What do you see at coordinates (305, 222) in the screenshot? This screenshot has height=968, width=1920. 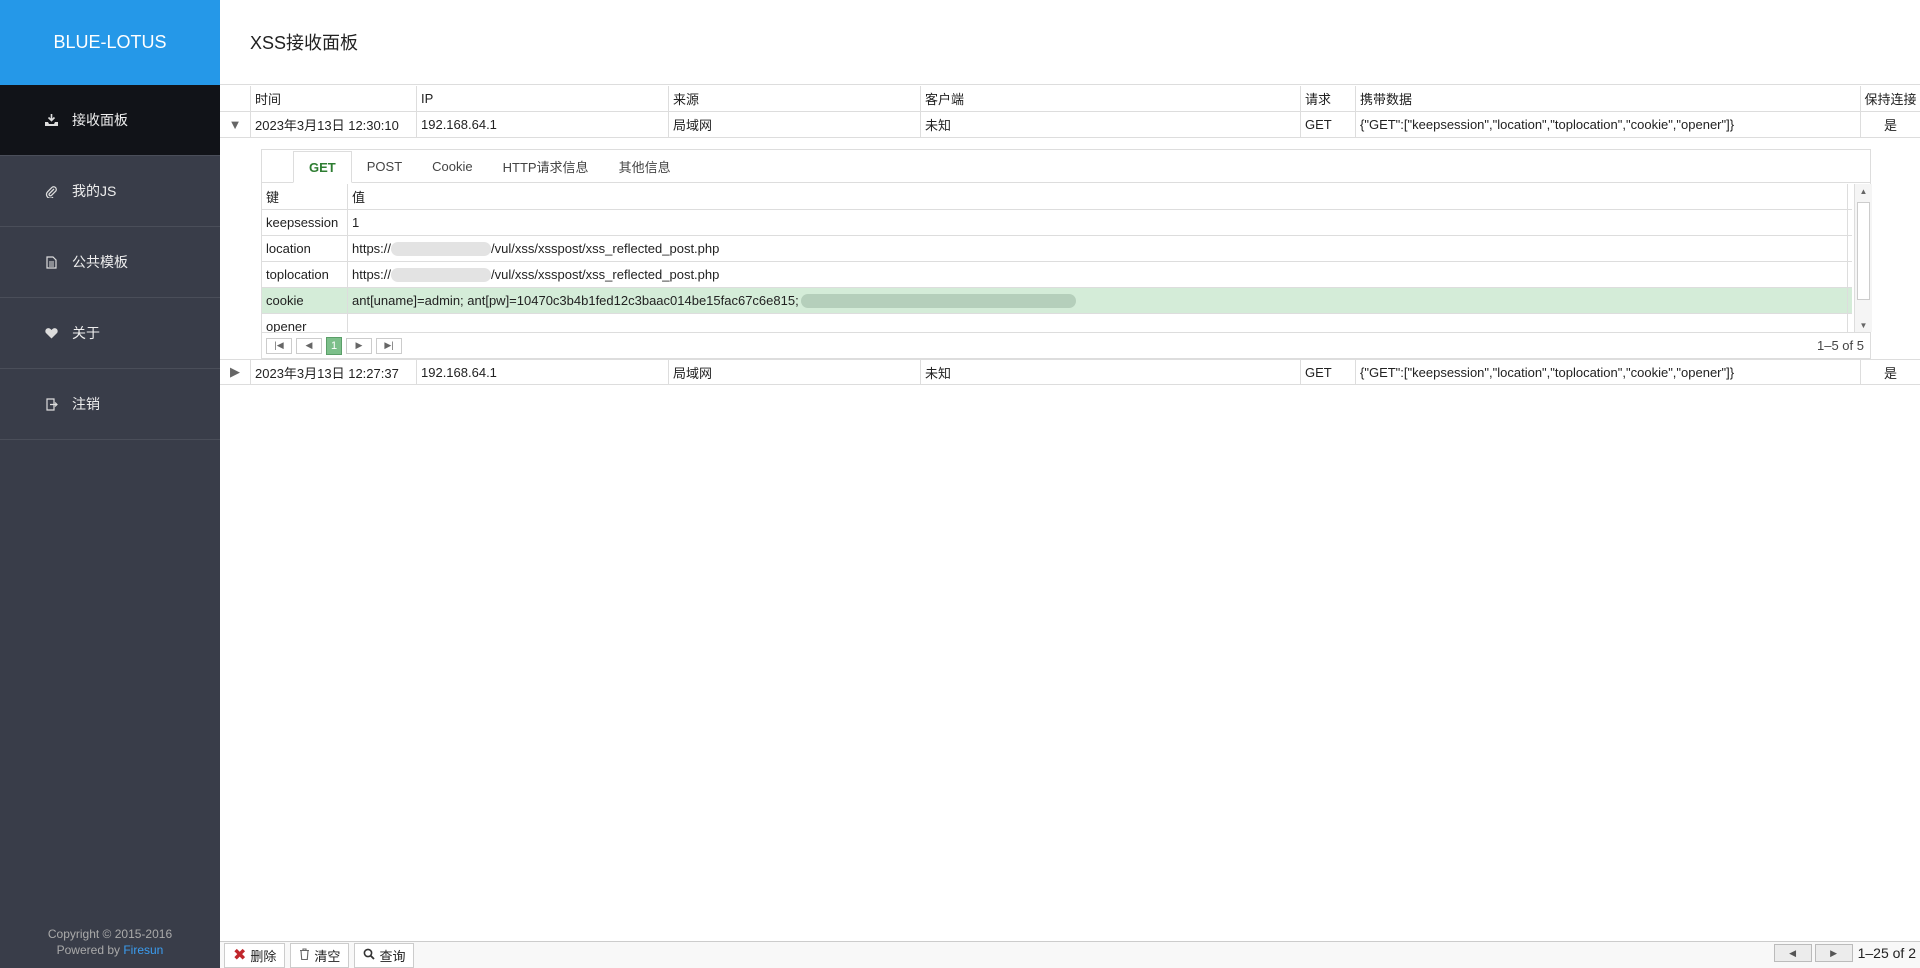 I see `kv-key: keepsession` at bounding box center [305, 222].